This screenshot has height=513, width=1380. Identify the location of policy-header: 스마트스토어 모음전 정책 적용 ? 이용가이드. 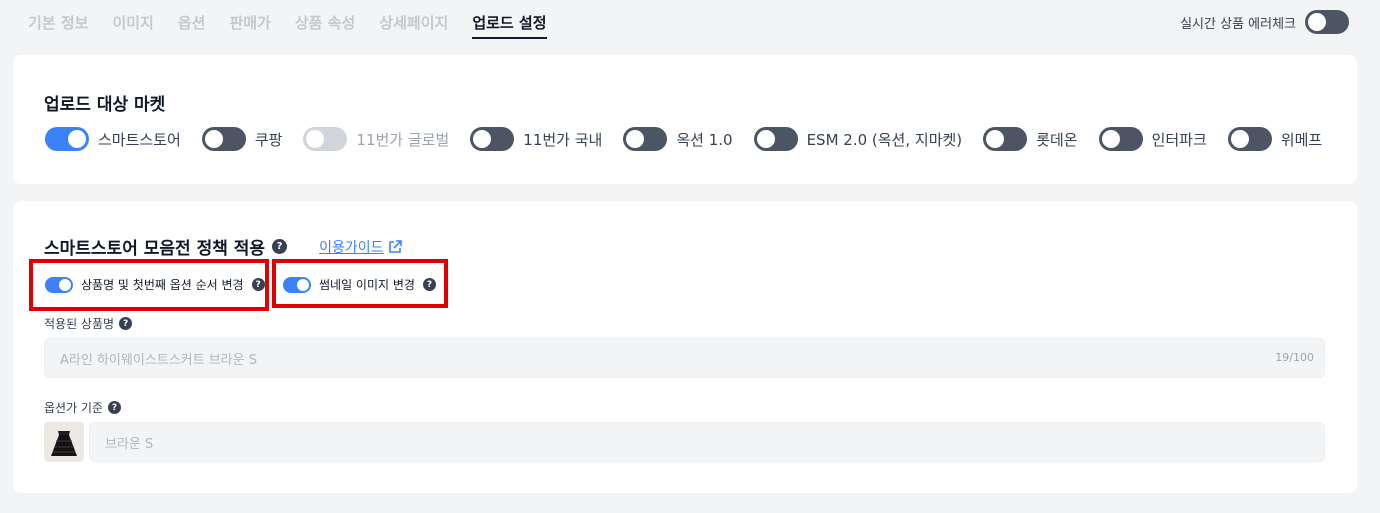
(223, 246).